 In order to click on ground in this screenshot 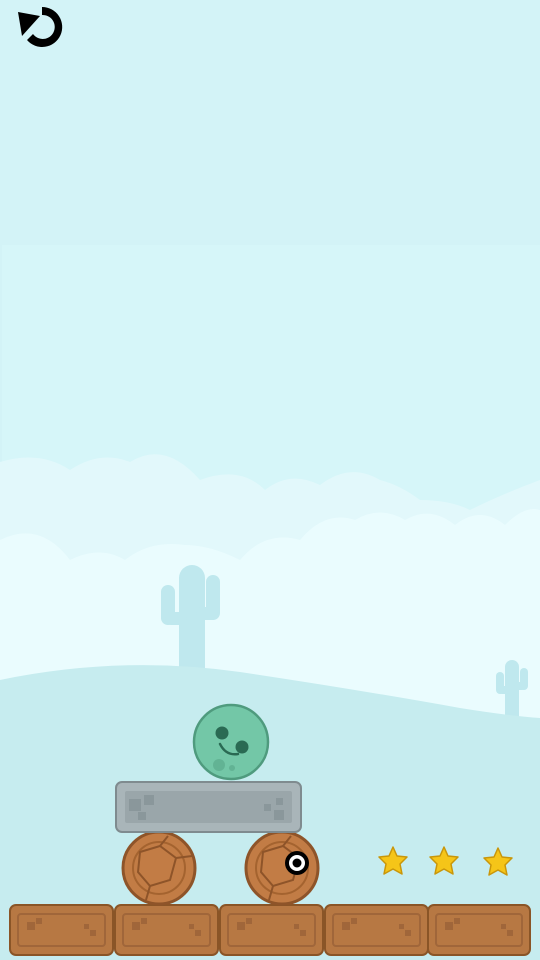, I will do `click(270, 930)`.